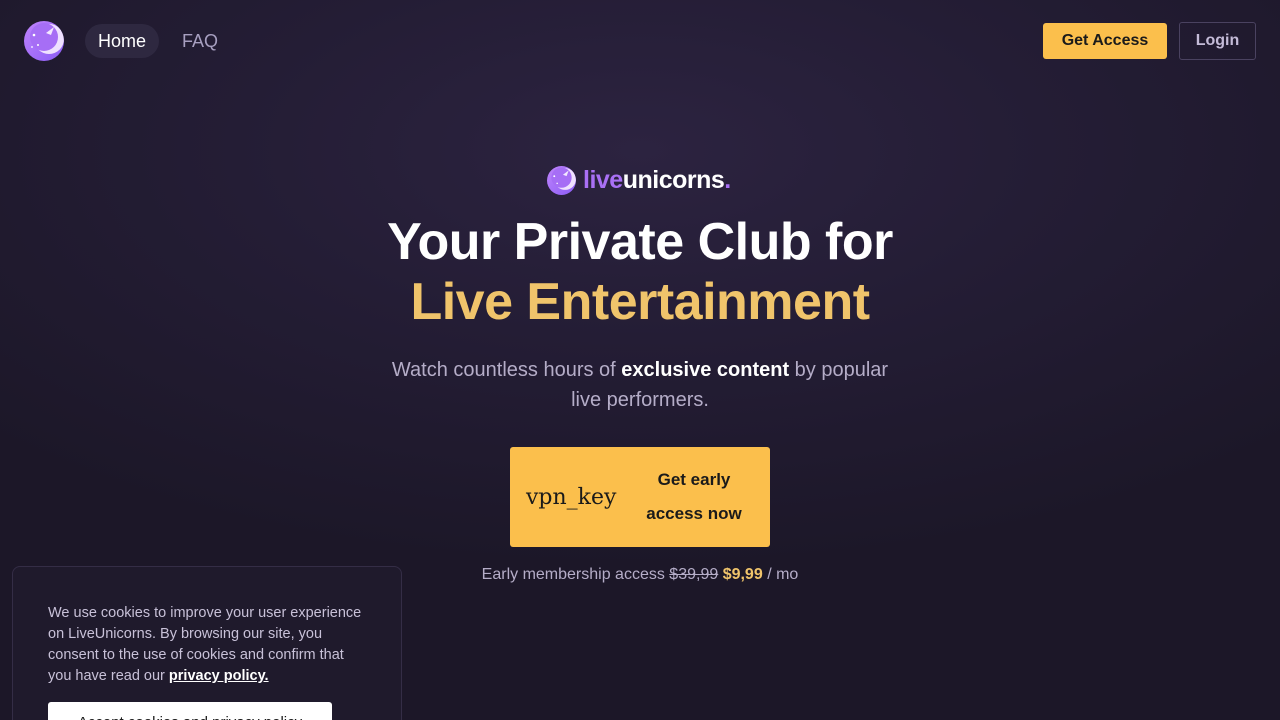  Describe the element at coordinates (640, 497) in the screenshot. I see `get-early-access-button: vpn_key Get early access now` at that location.